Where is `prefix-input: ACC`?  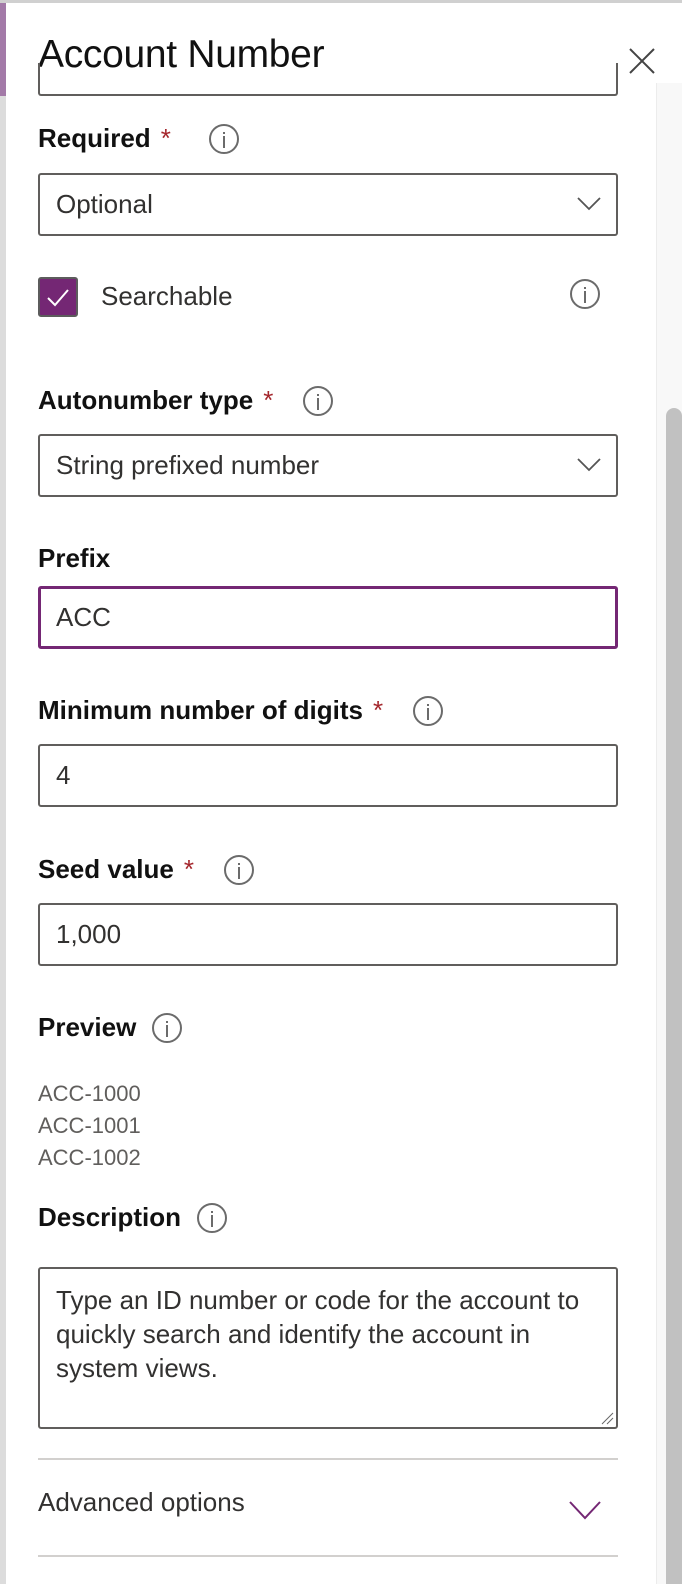 prefix-input: ACC is located at coordinates (328, 617).